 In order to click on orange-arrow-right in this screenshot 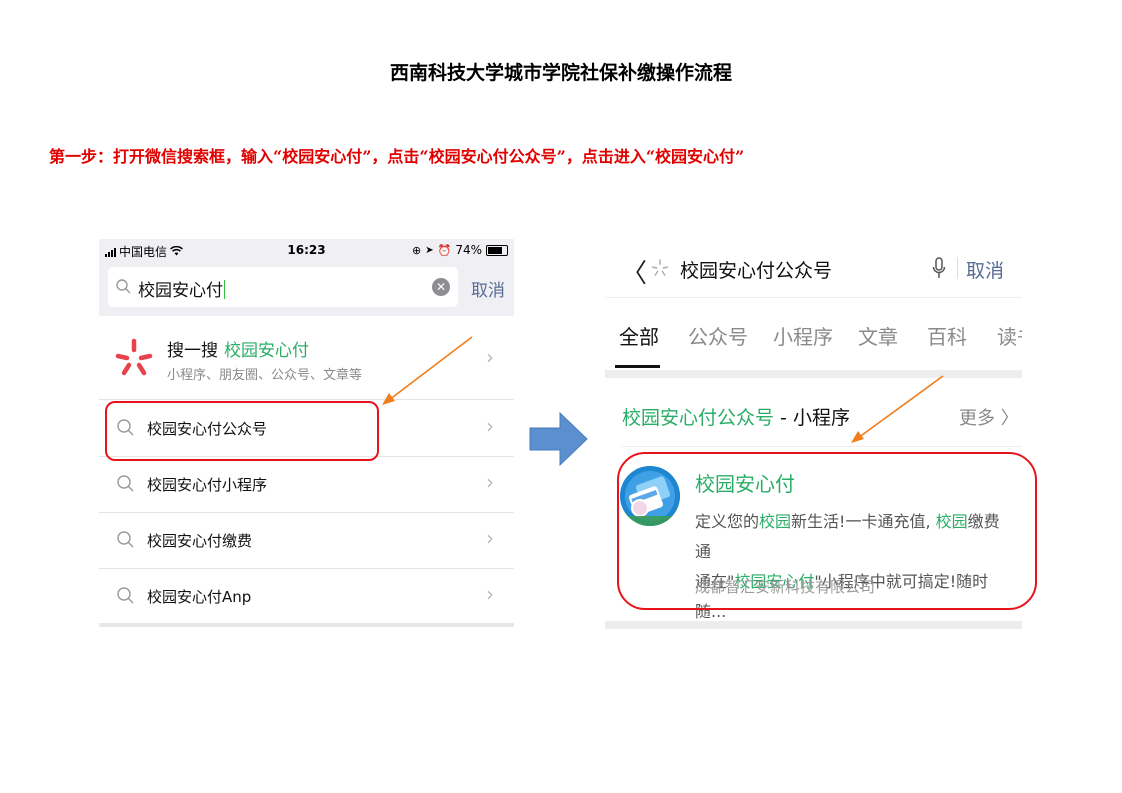, I will do `click(897, 409)`.